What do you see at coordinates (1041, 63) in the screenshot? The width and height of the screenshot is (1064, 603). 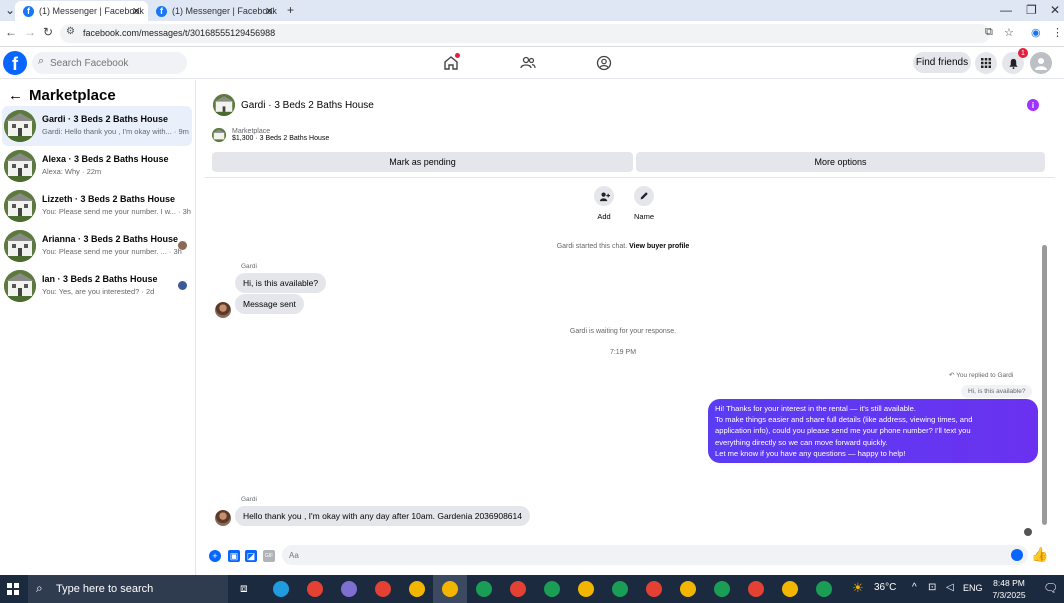 I see `account-avatar` at bounding box center [1041, 63].